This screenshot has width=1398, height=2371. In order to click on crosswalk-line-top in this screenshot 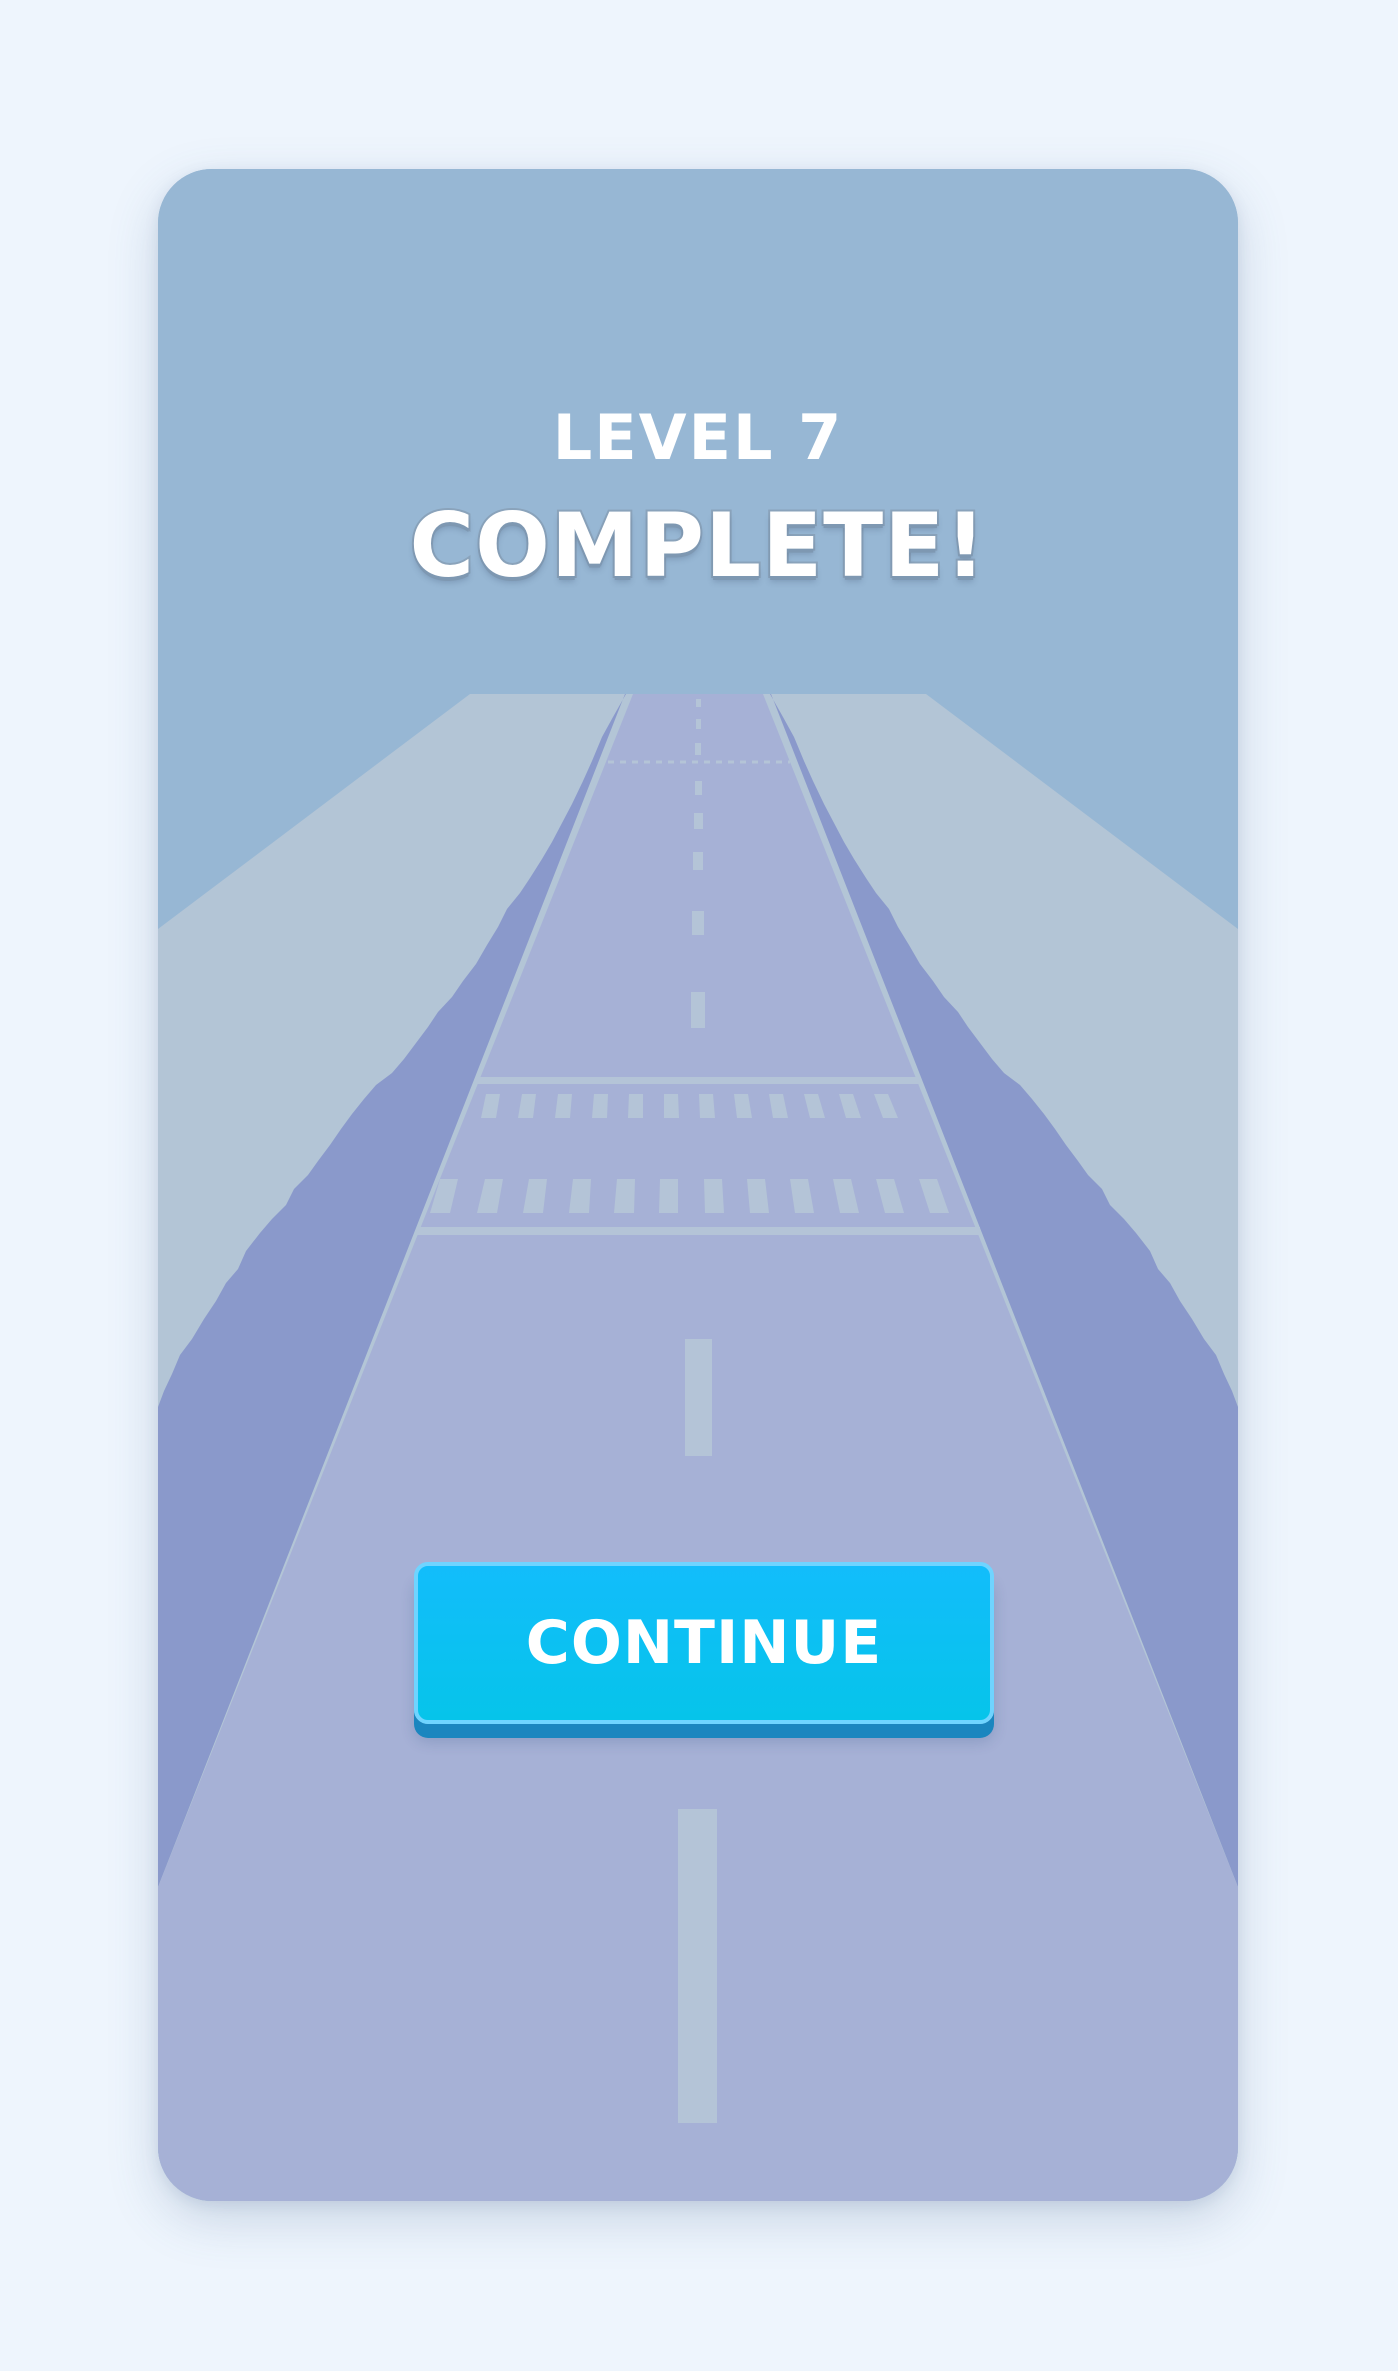, I will do `click(698, 1080)`.